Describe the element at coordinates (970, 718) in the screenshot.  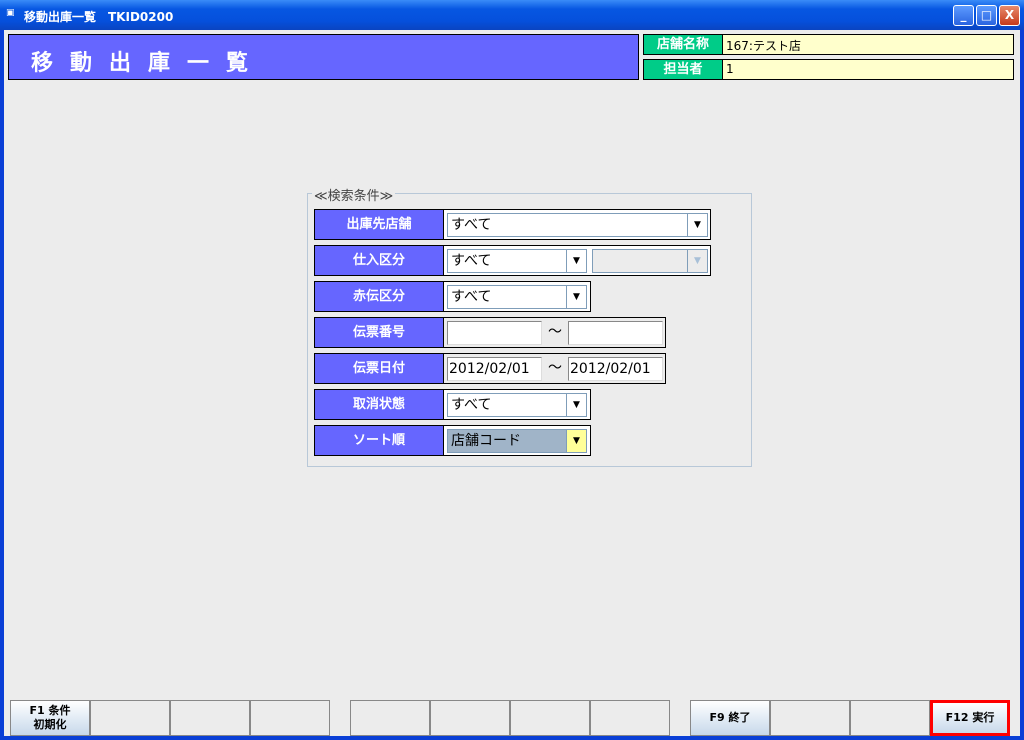
I see `f12-execute-button: F12 実行` at that location.